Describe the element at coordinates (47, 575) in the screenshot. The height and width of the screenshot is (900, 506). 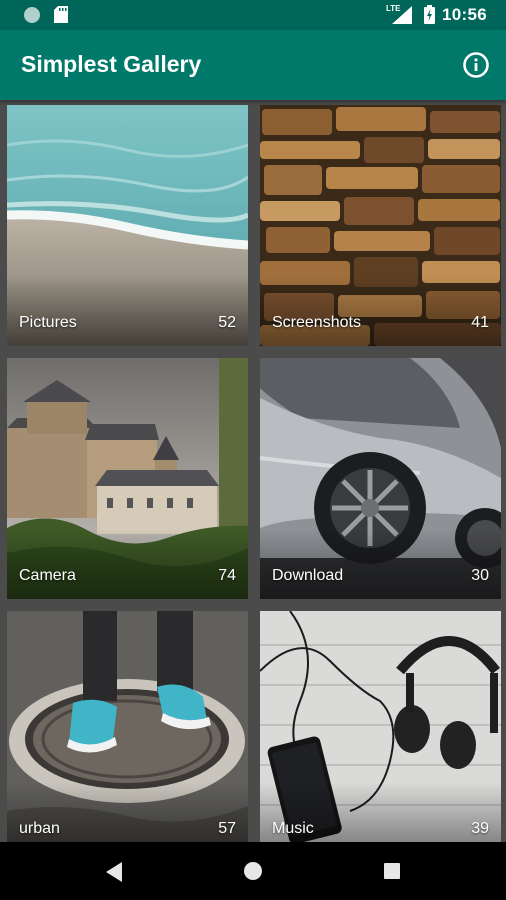
I see `folder-name: Camera` at that location.